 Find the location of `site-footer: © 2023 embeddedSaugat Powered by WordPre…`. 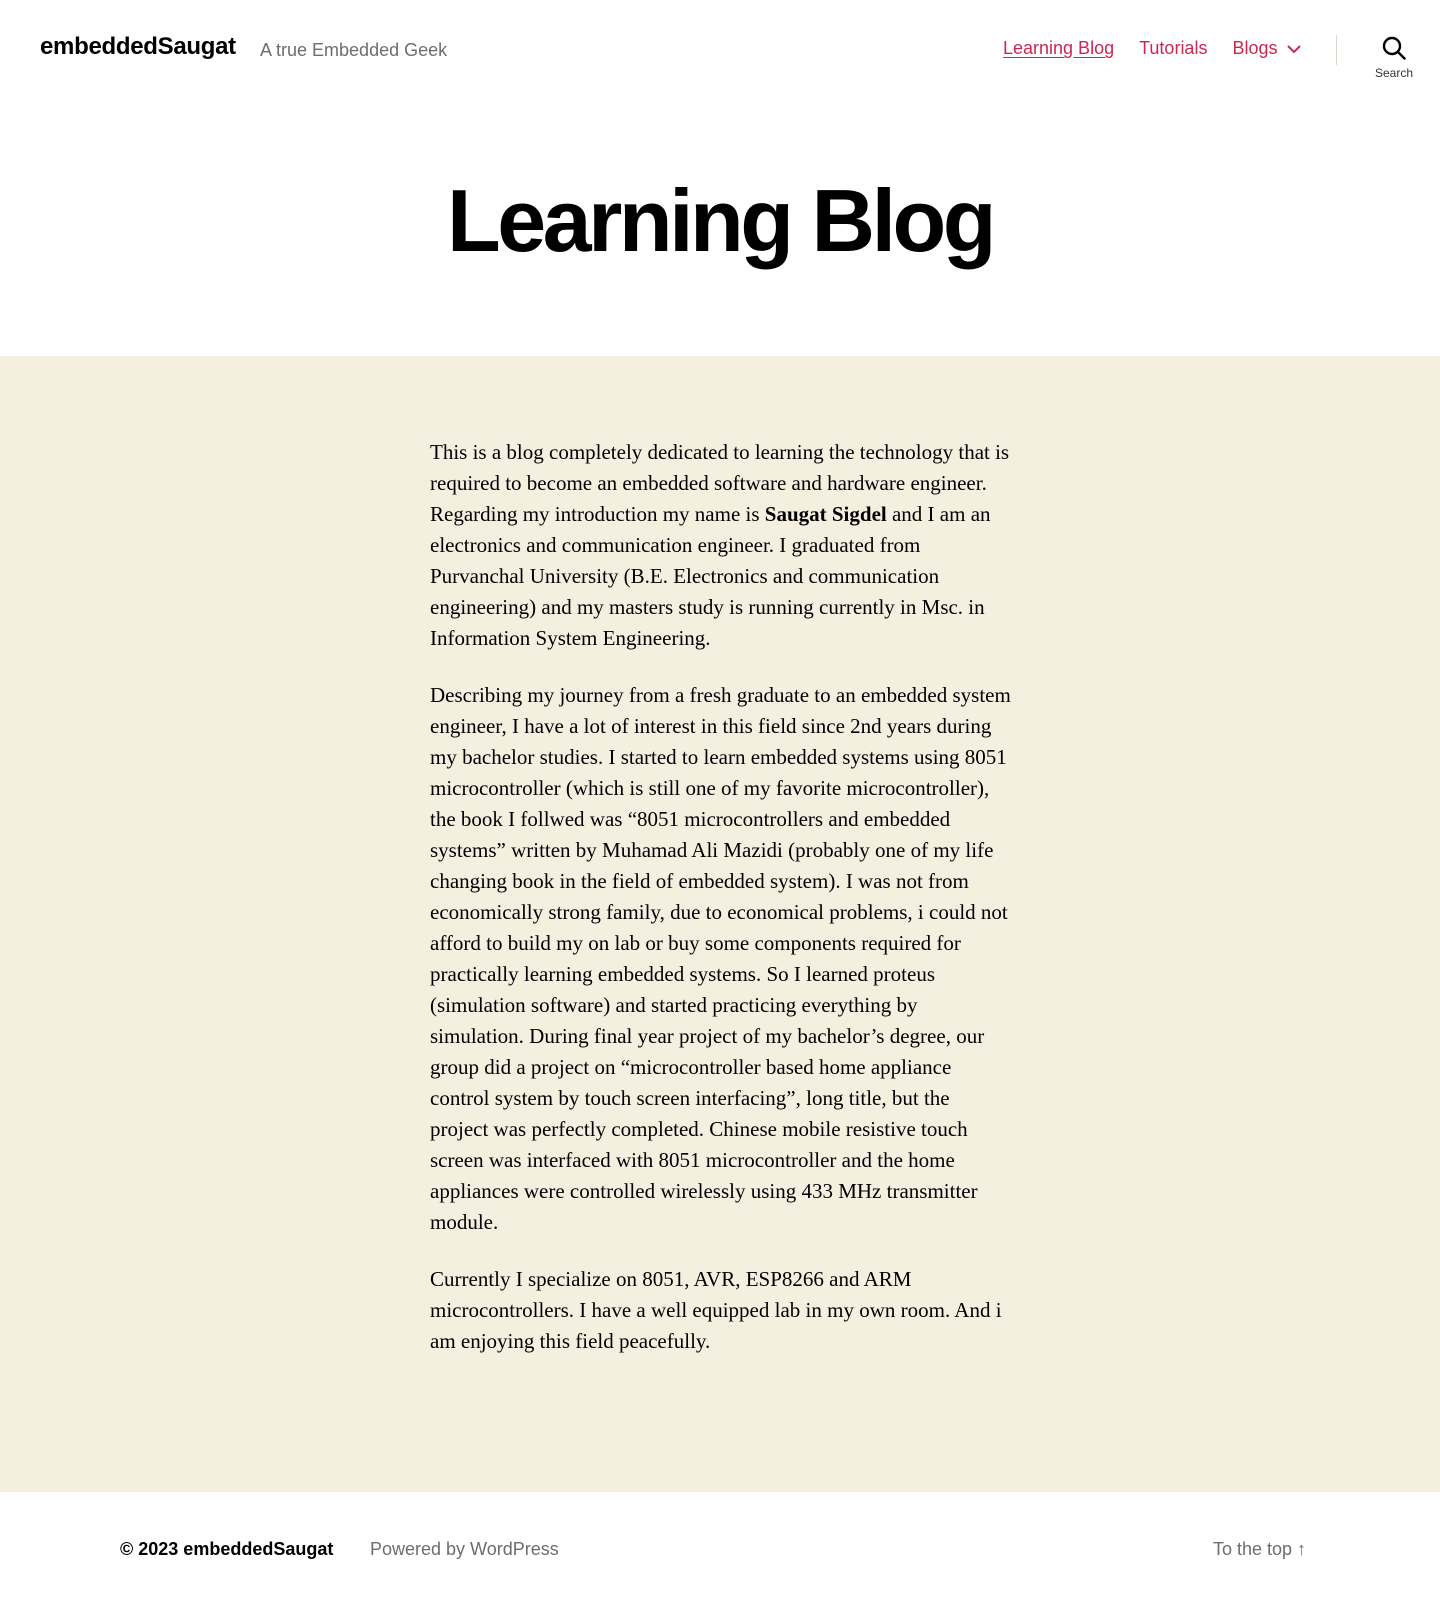

site-footer: © 2023 embeddedSaugat Powered by WordPre… is located at coordinates (720, 1549).